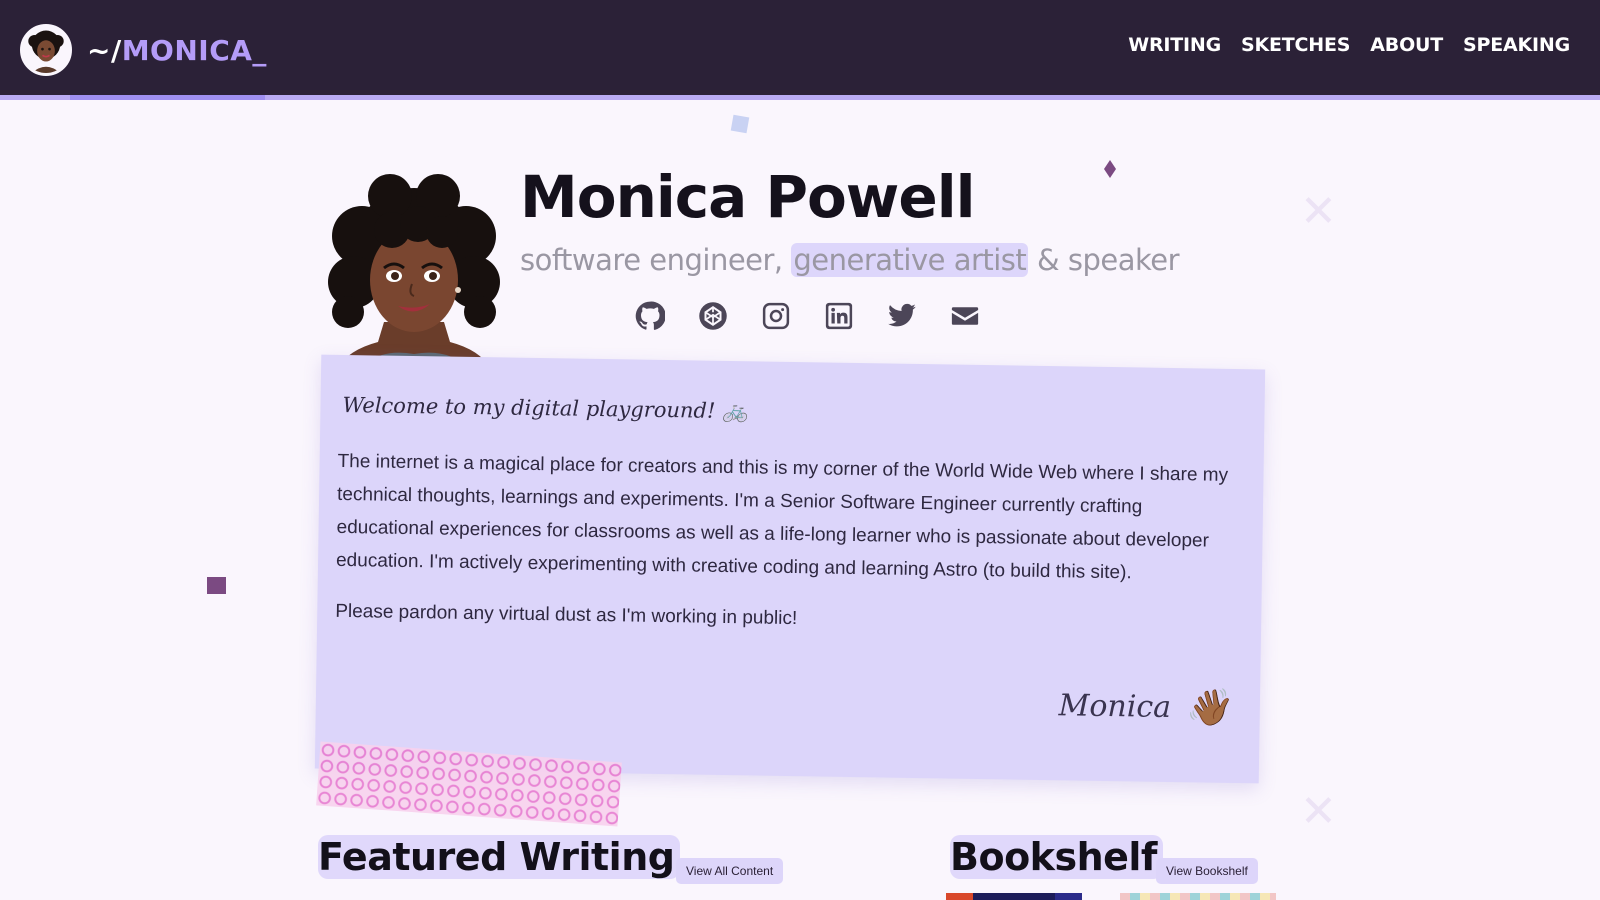  I want to click on home-link: ~/MONICA_, so click(143, 50).